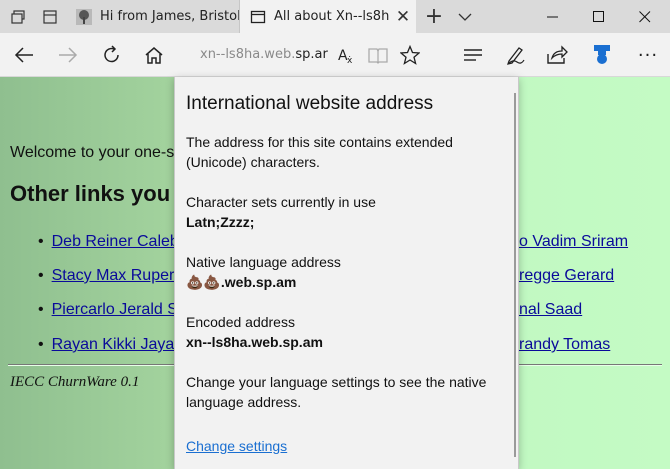 Image resolution: width=670 pixels, height=469 pixels. What do you see at coordinates (18, 16) in the screenshot?
I see `tab-preview-icon` at bounding box center [18, 16].